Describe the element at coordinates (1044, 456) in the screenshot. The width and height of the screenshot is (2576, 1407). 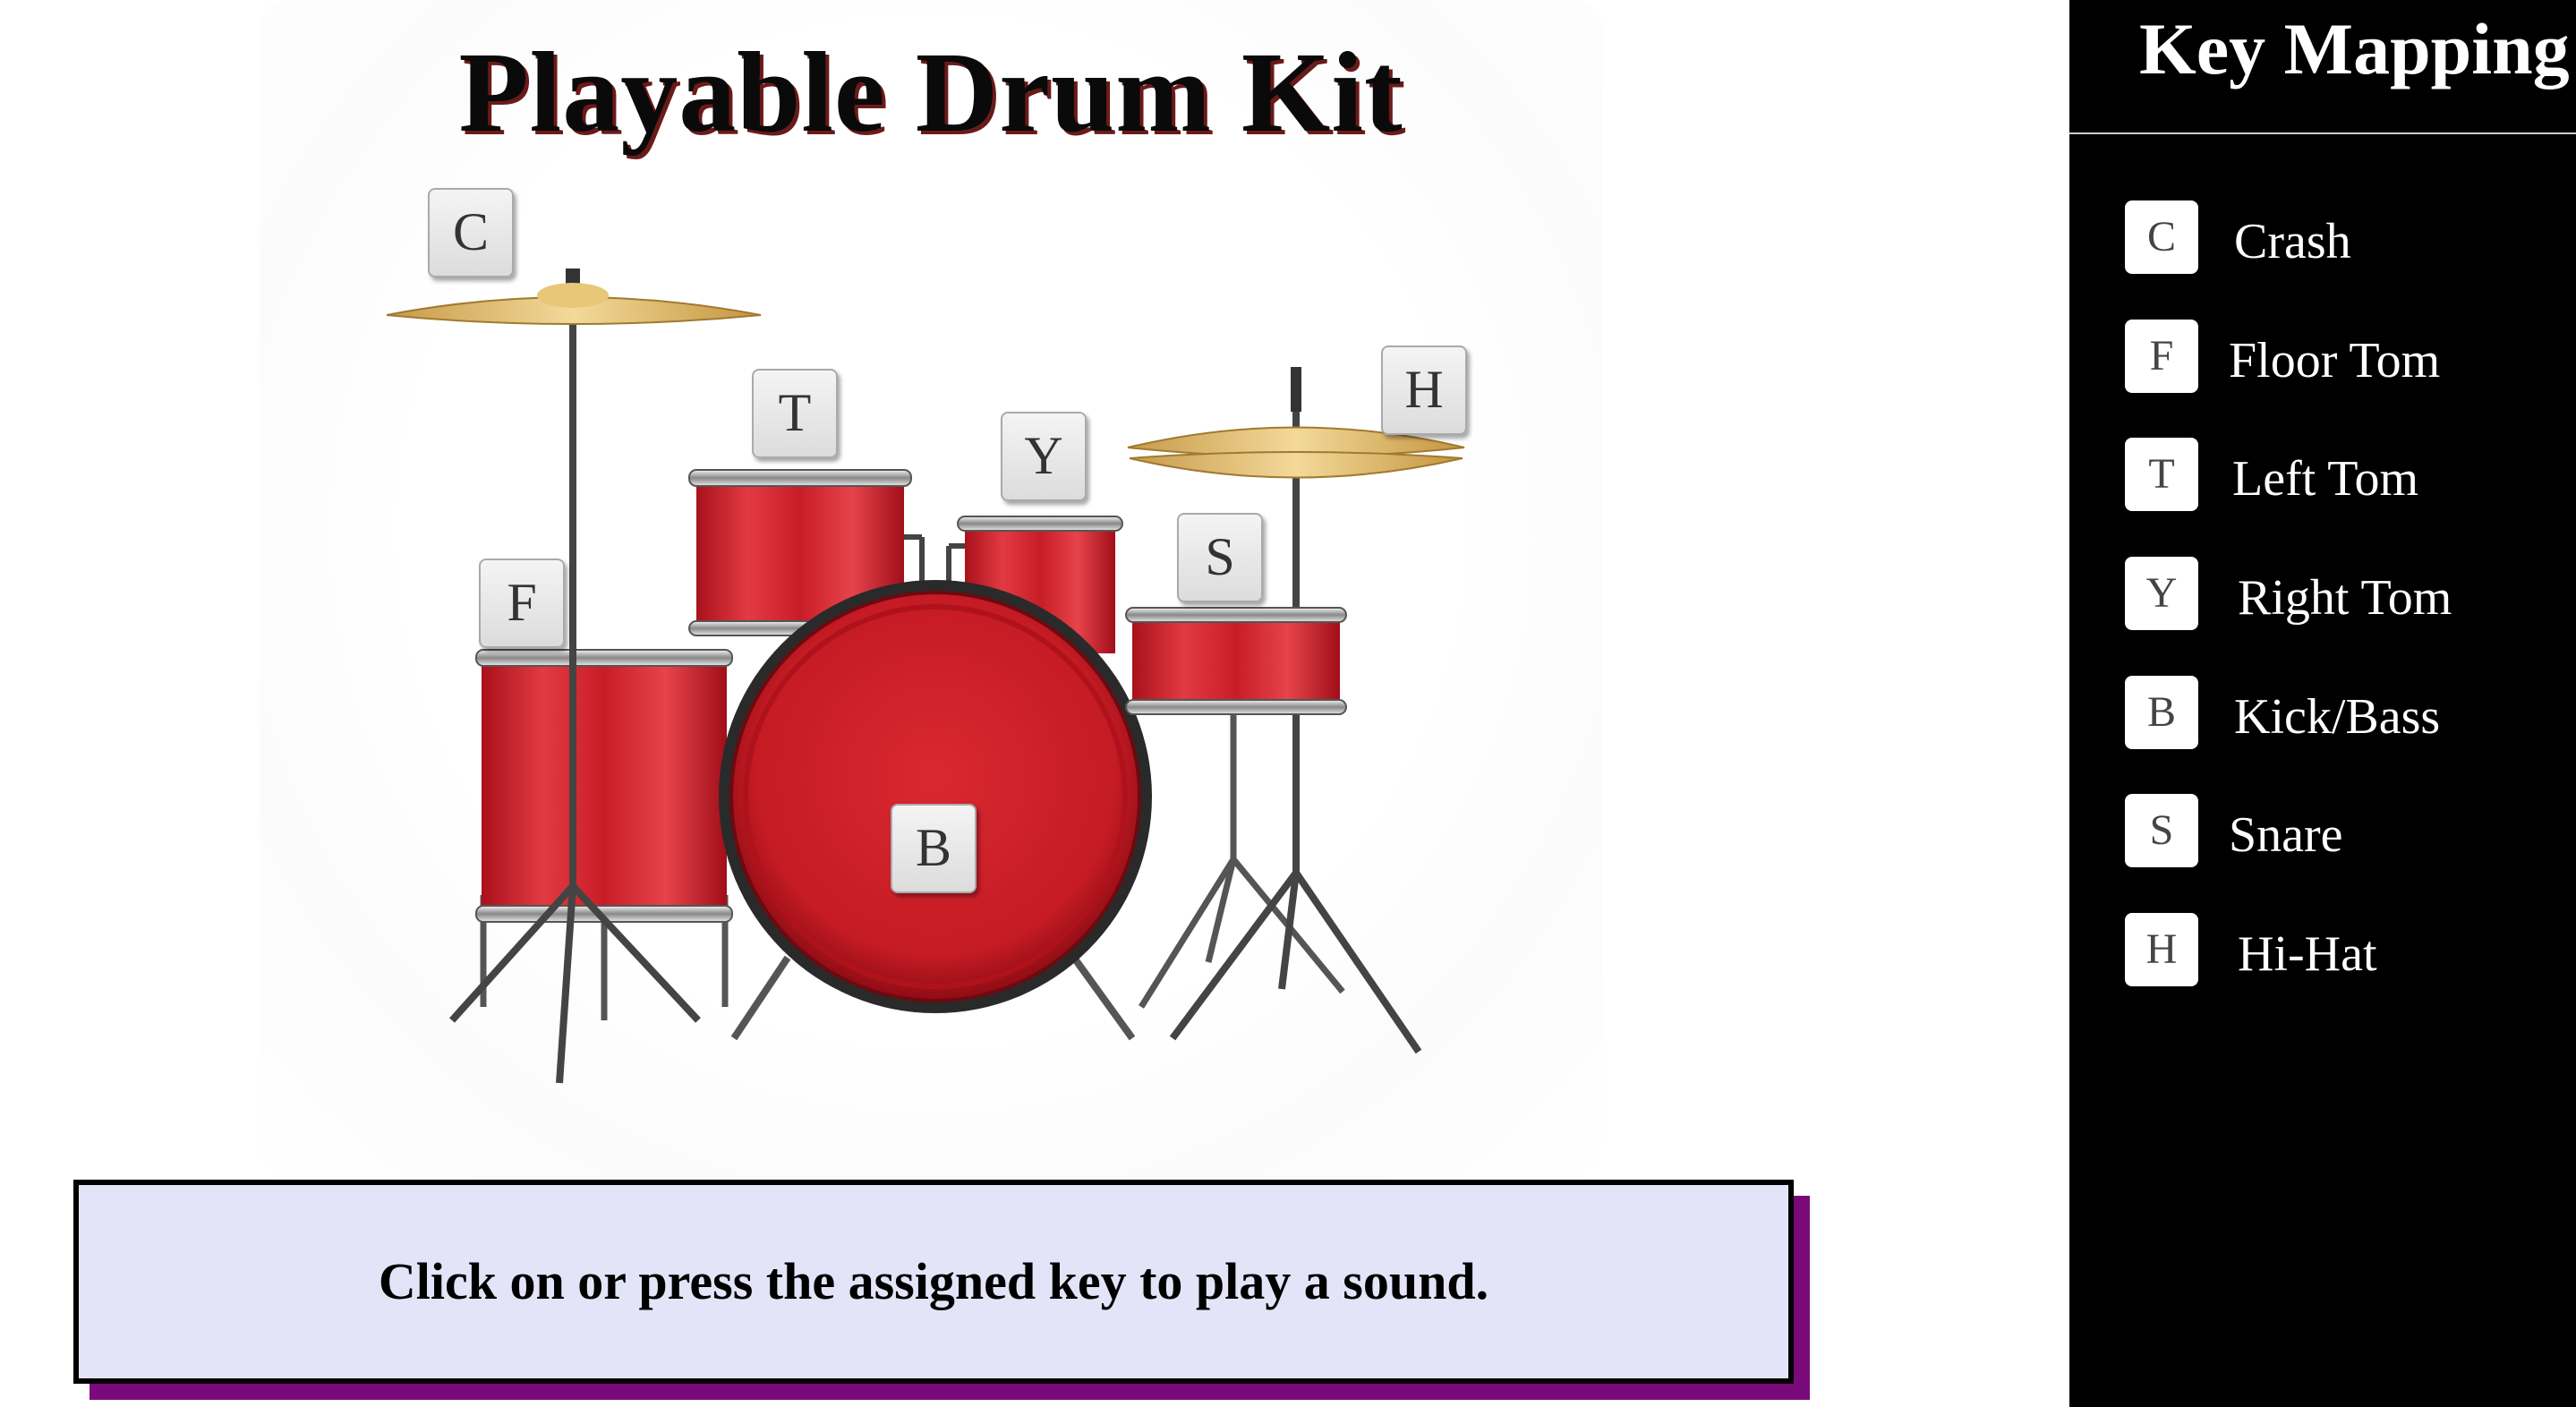
I see `right-tom-key: Y` at that location.